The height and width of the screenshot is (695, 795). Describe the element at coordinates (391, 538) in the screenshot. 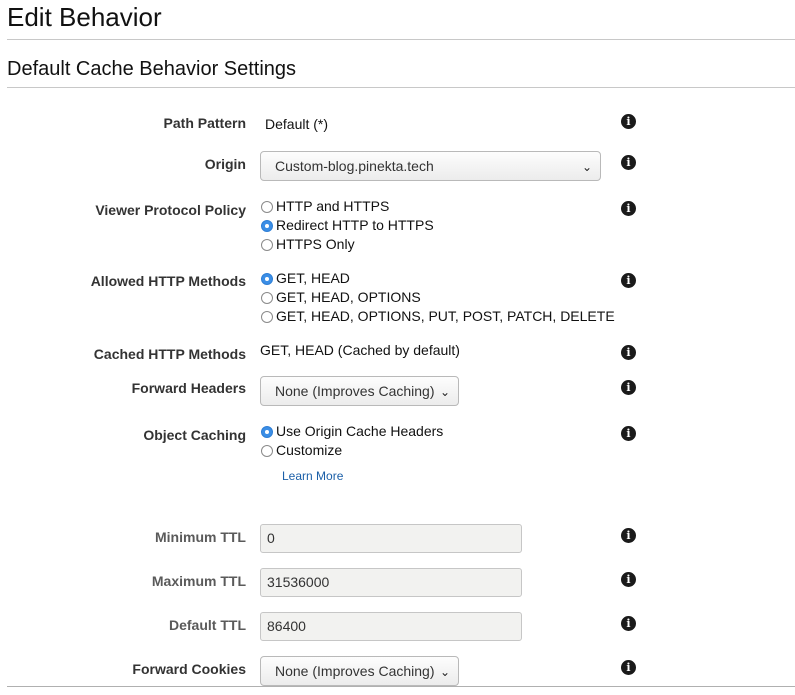

I see `min-ttl-input: 0` at that location.